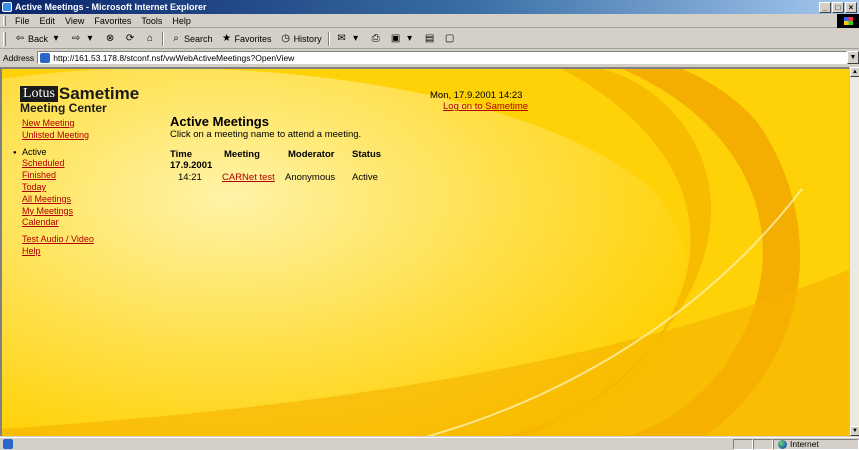 This screenshot has height=450, width=859. I want to click on messenger-button: ▢, so click(450, 39).